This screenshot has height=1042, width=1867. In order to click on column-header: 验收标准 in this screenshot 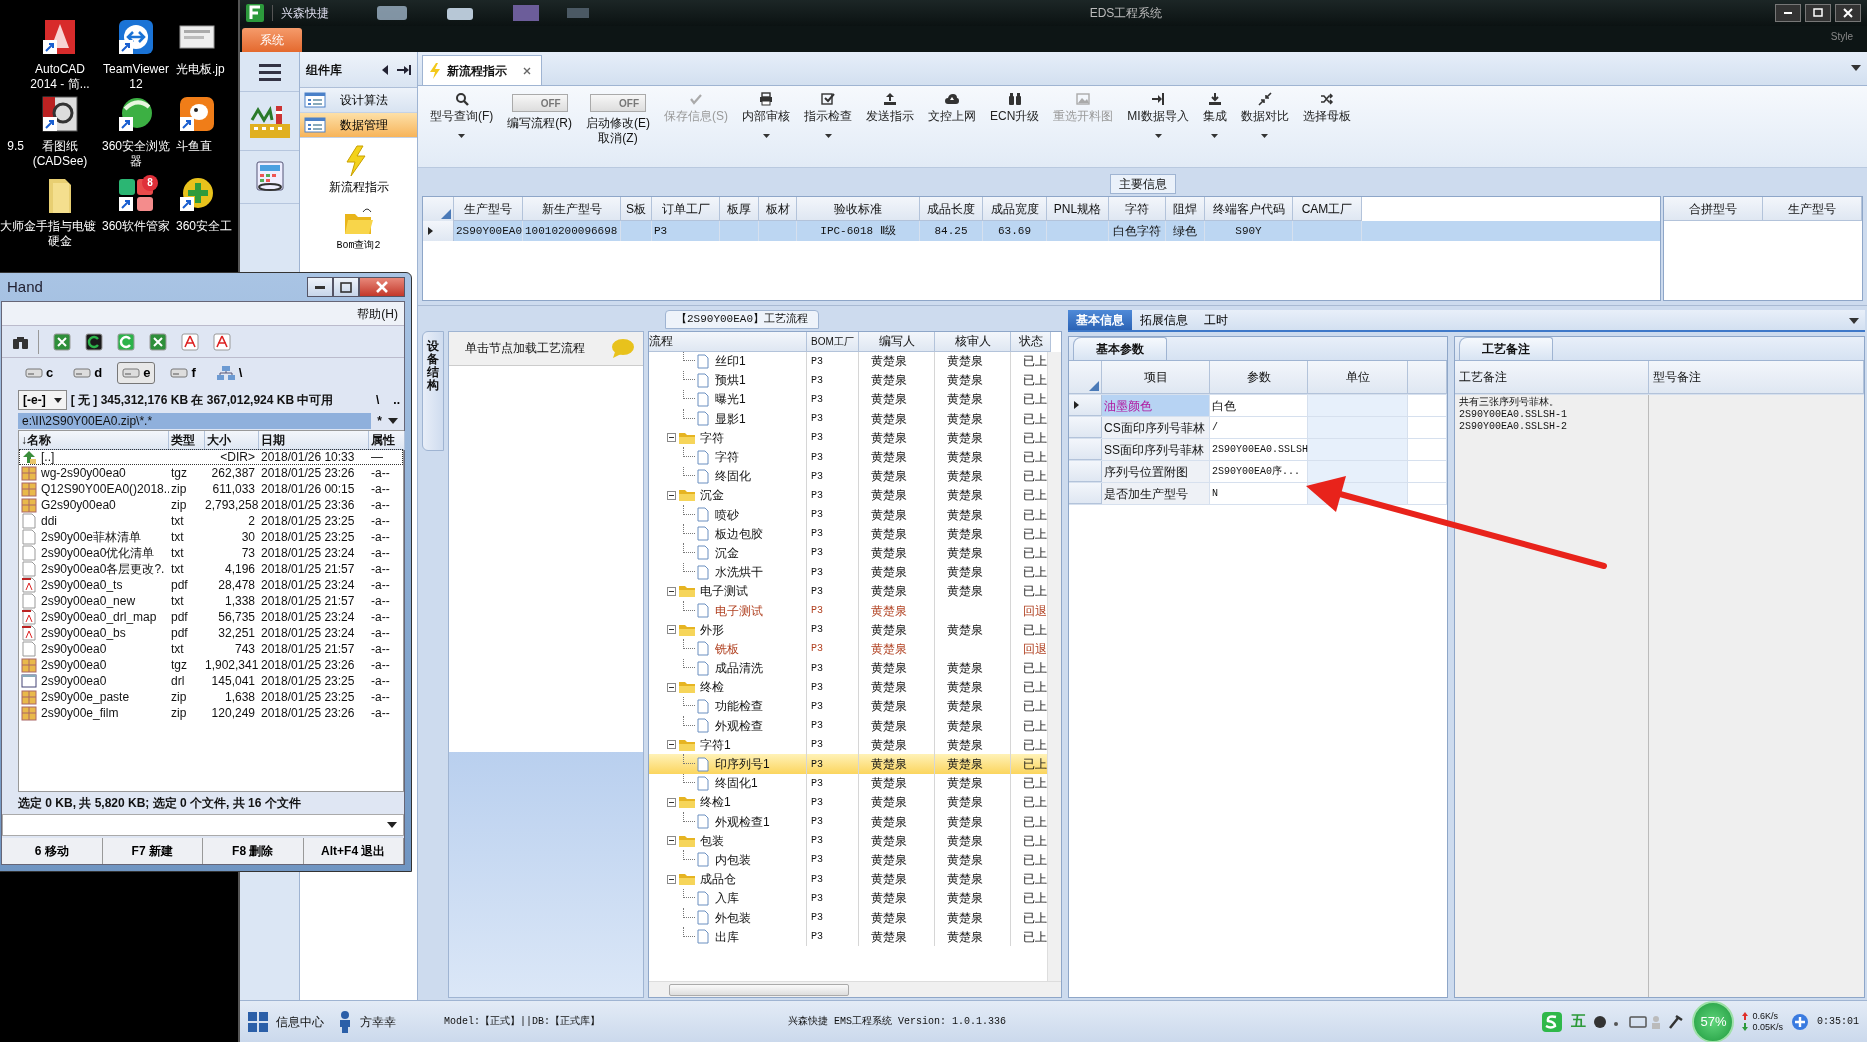, I will do `click(858, 209)`.